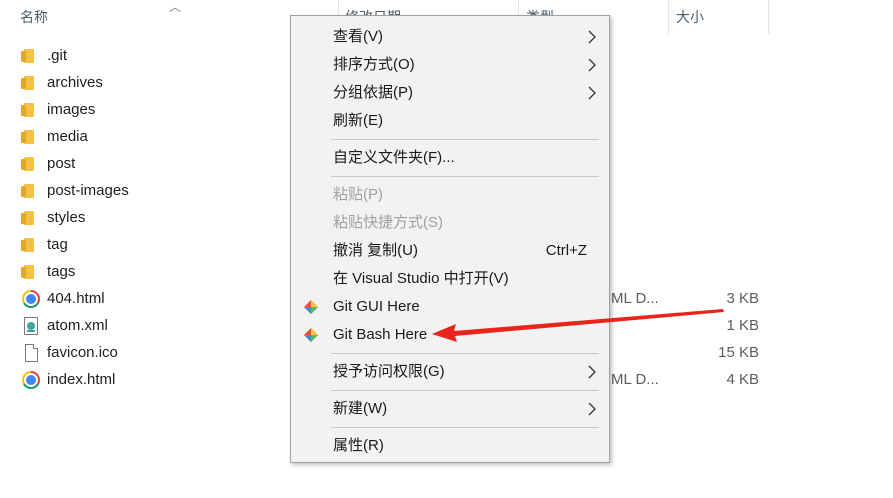 This screenshot has width=893, height=498. What do you see at coordinates (450, 37) in the screenshot?
I see `menu-item-view: 查看(V)` at bounding box center [450, 37].